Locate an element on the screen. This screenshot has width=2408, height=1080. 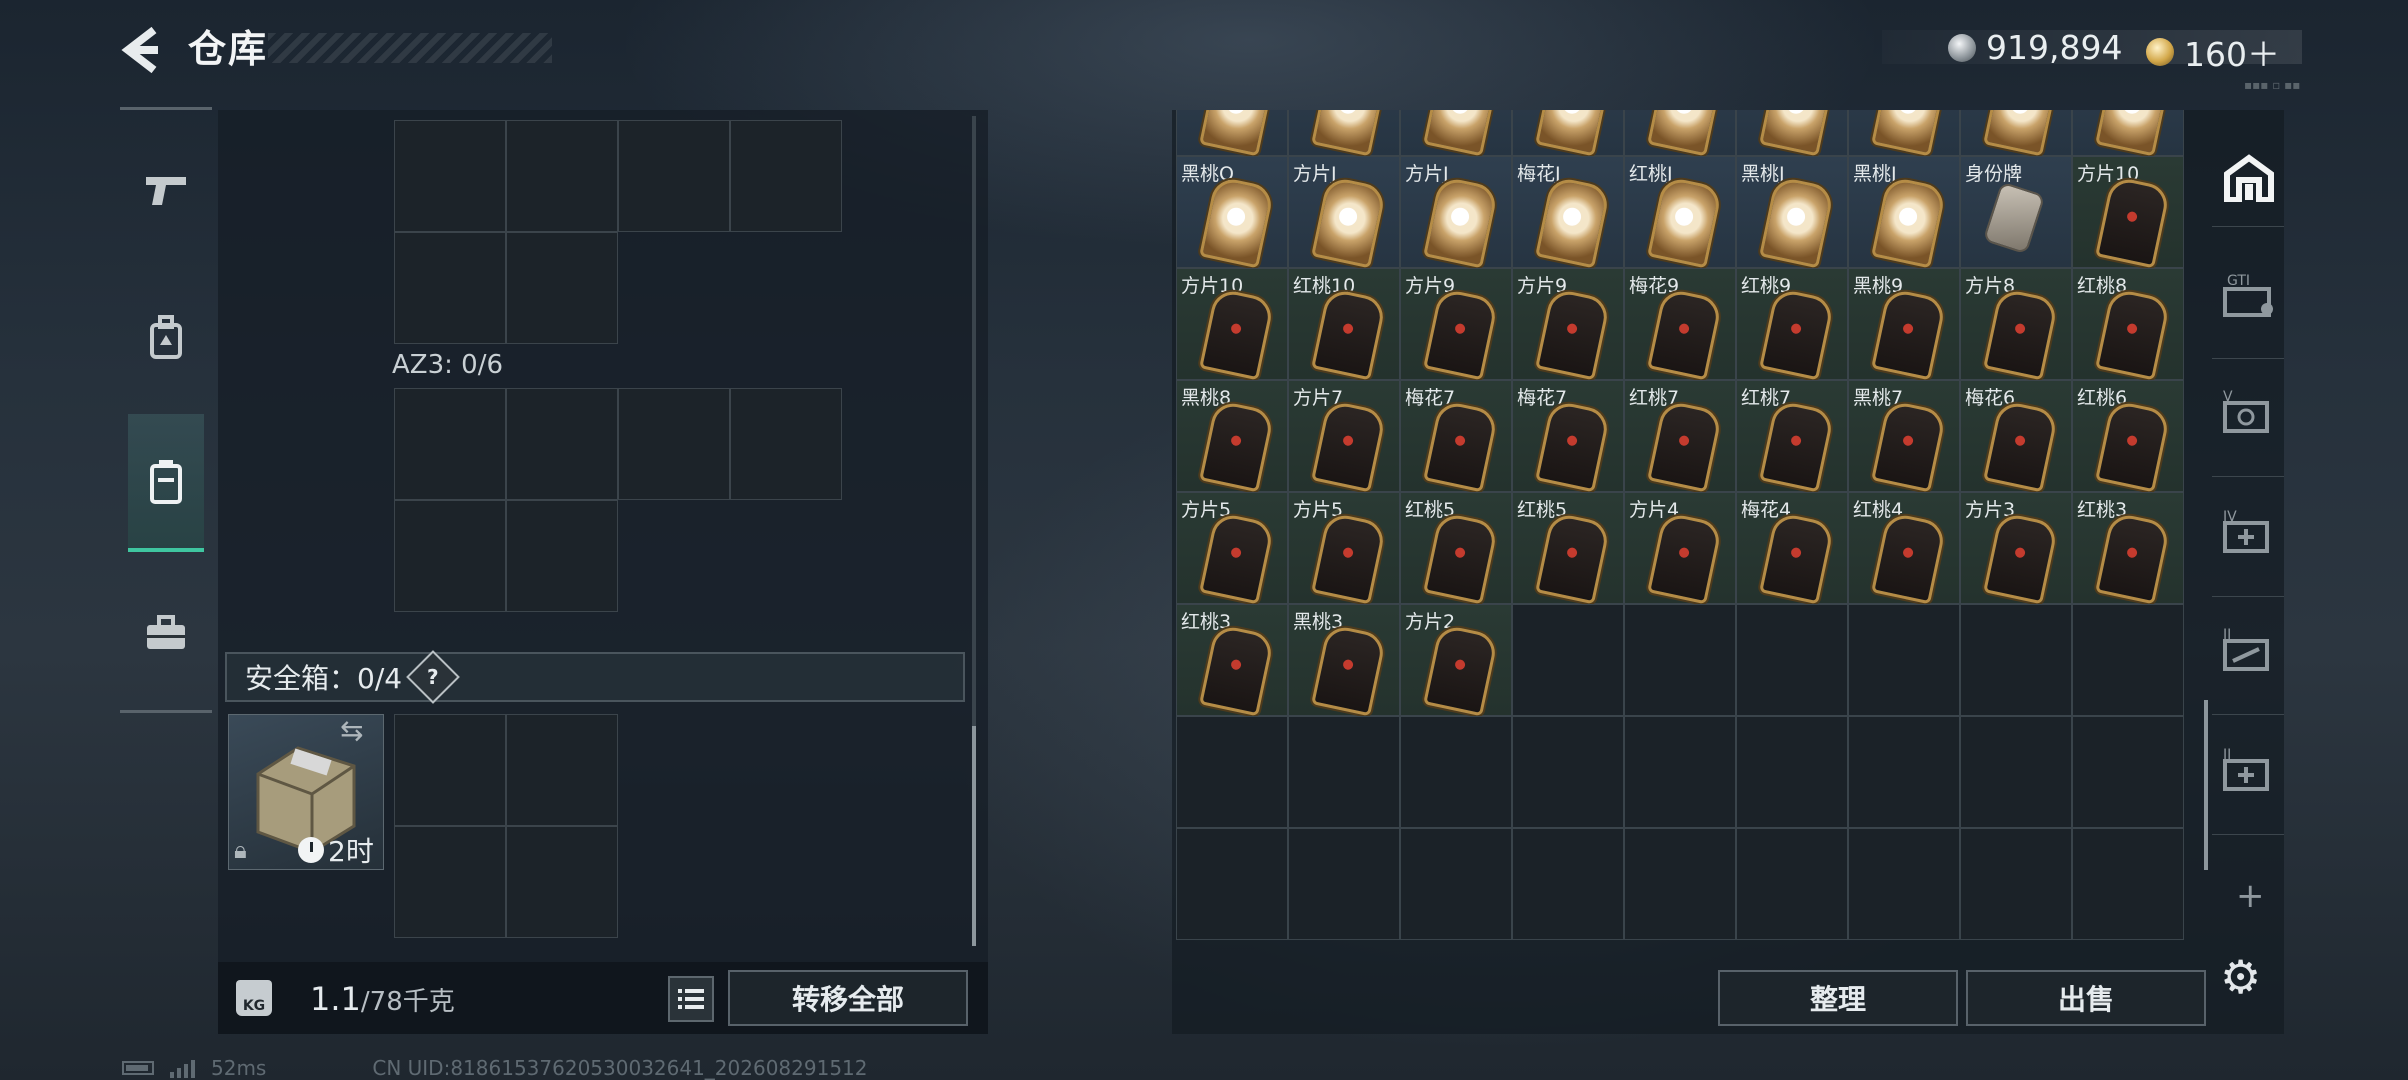
poker-card-item: 梅花9 is located at coordinates (1680, 324).